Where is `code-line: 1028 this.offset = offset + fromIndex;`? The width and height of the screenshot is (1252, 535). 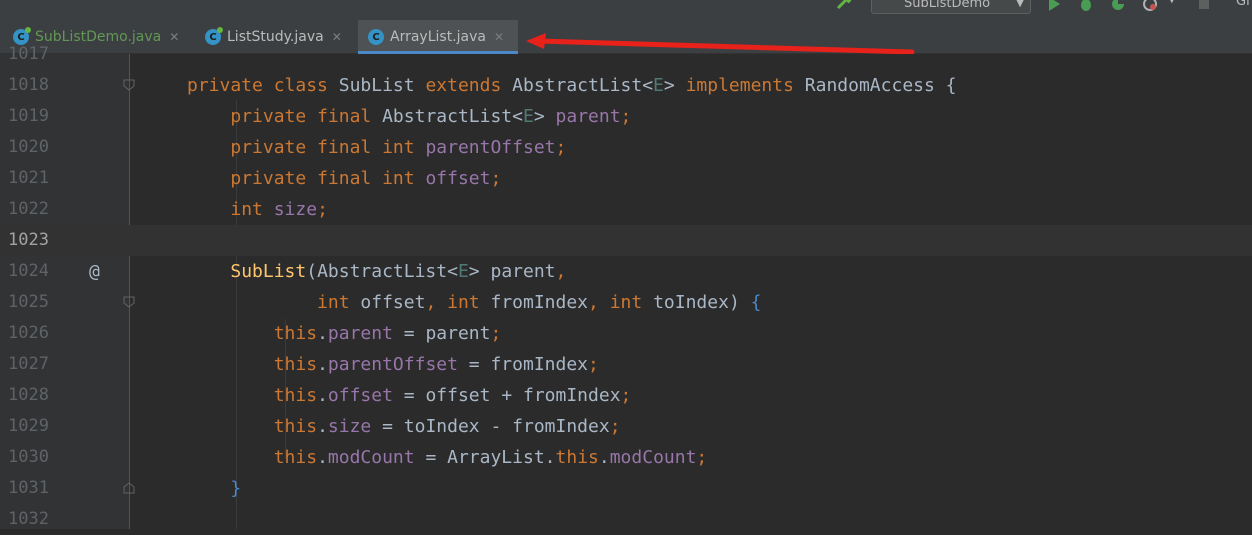 code-line: 1028 this.offset = offset + fromIndex; is located at coordinates (626, 395).